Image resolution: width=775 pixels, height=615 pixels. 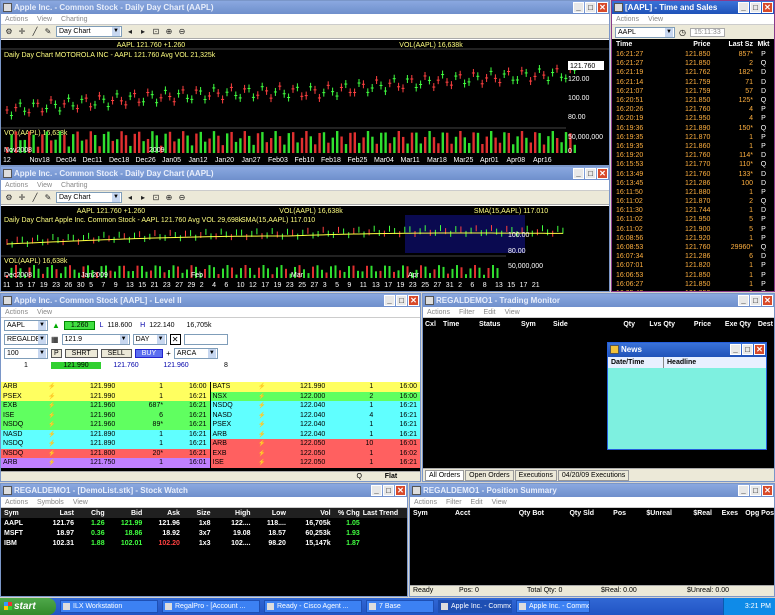 I want to click on scroll-right-icon: ▸, so click(x=143, y=32).